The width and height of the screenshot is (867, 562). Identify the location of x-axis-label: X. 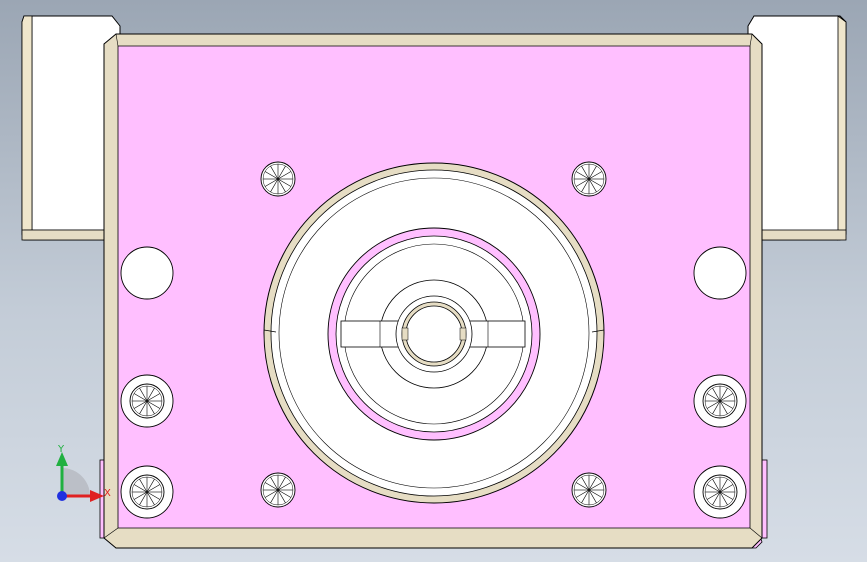
(107, 493).